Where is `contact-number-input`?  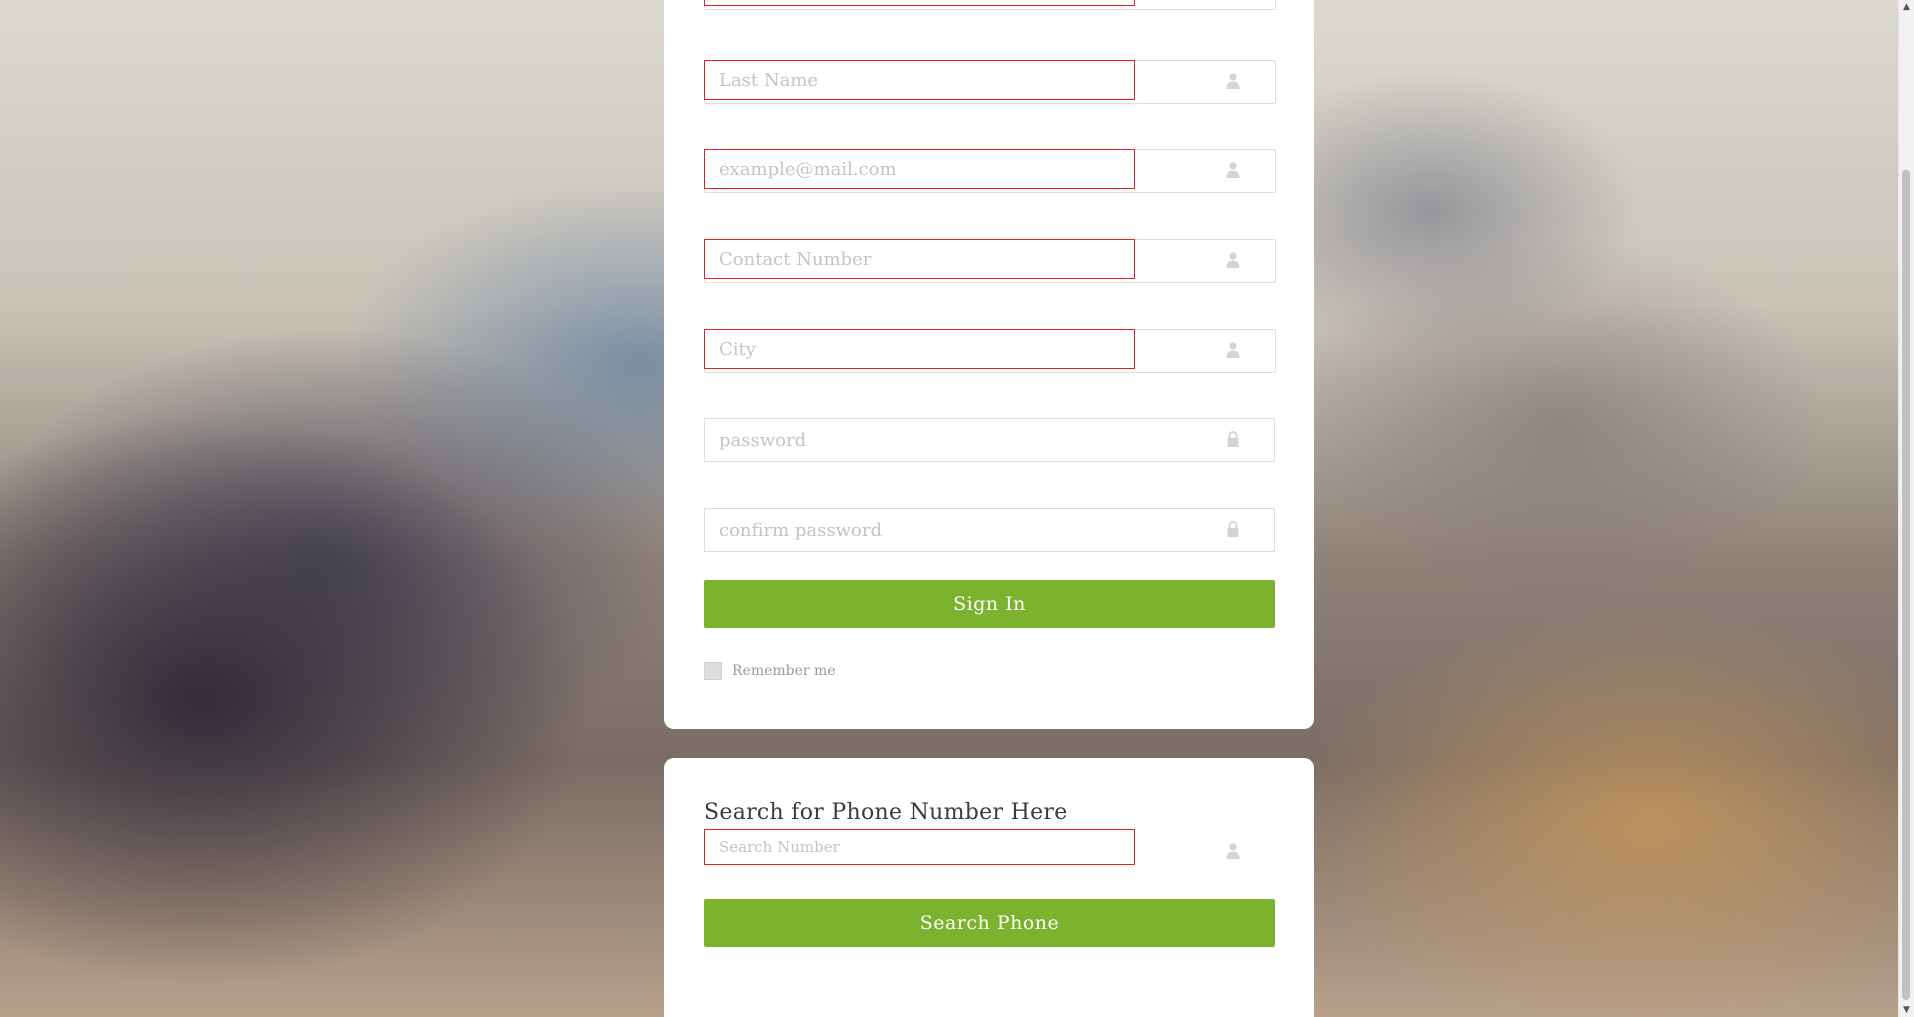
contact-number-input is located at coordinates (919, 259).